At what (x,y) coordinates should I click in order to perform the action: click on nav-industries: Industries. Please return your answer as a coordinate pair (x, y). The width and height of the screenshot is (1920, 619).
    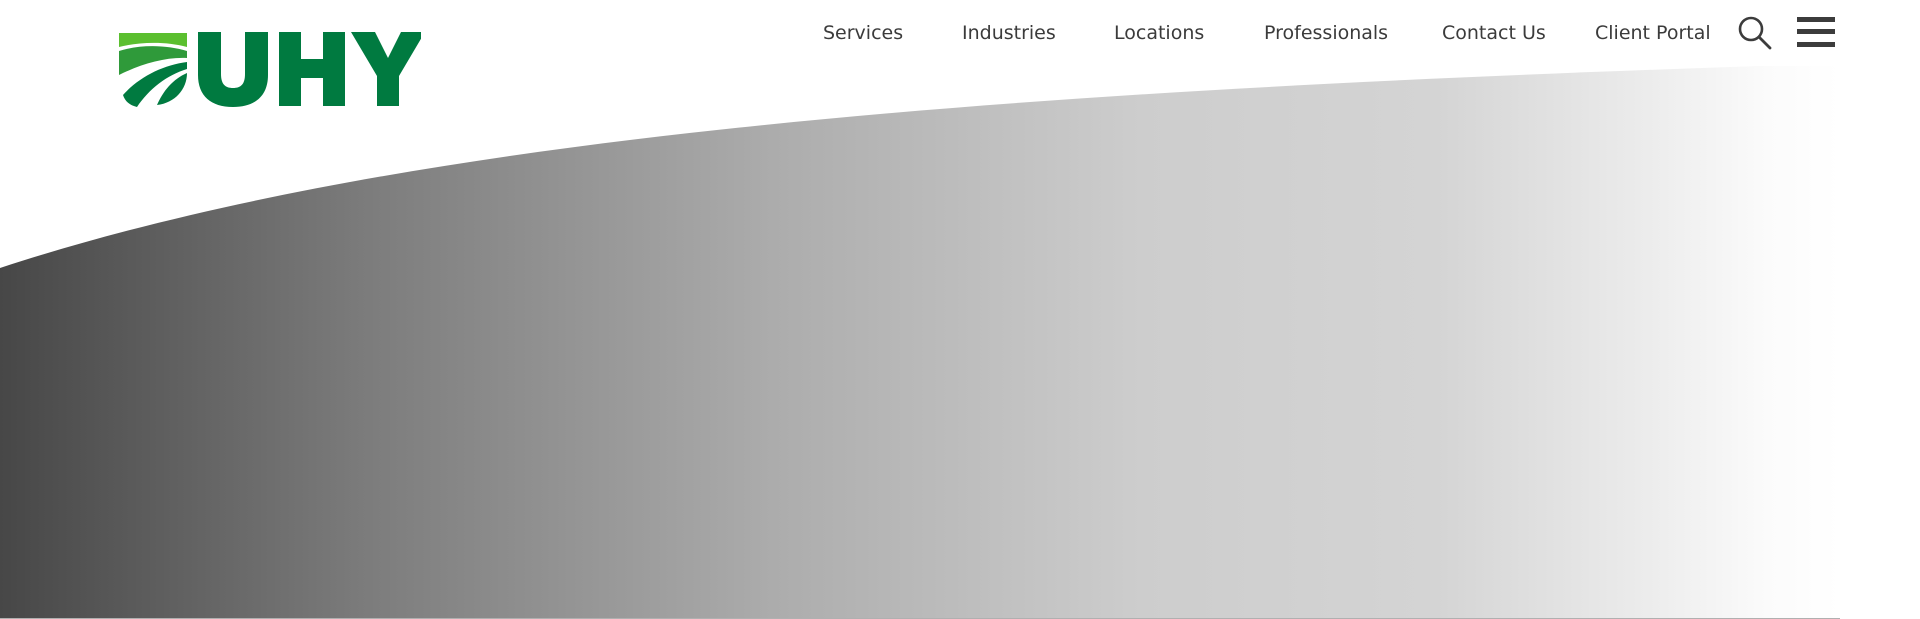
    Looking at the image, I should click on (1009, 33).